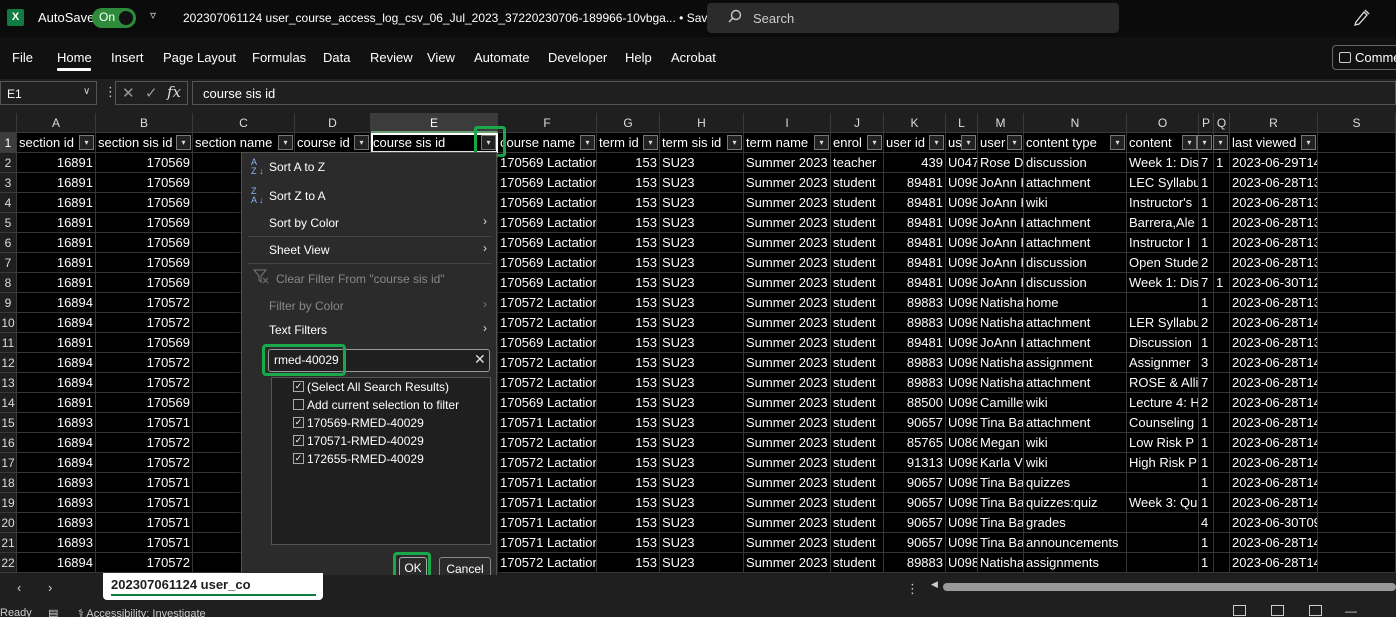 This screenshot has width=1396, height=617. What do you see at coordinates (934, 584) in the screenshot?
I see `scroll-left-icon: ◀` at bounding box center [934, 584].